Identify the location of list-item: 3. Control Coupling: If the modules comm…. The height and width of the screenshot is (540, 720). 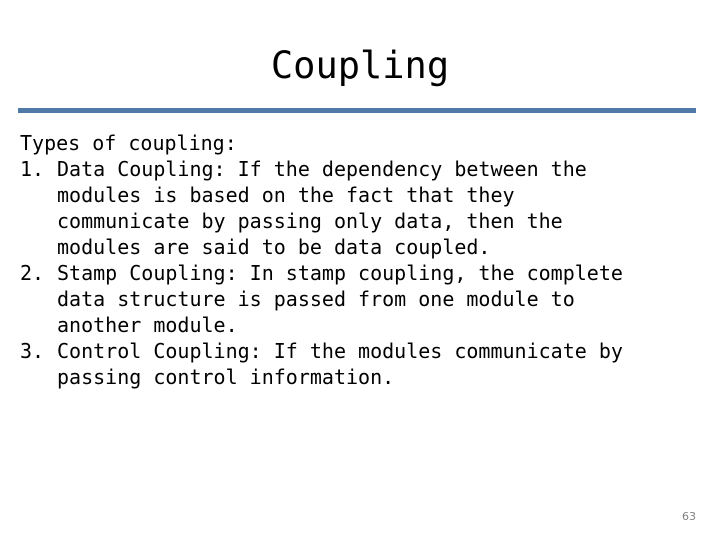
(362, 364).